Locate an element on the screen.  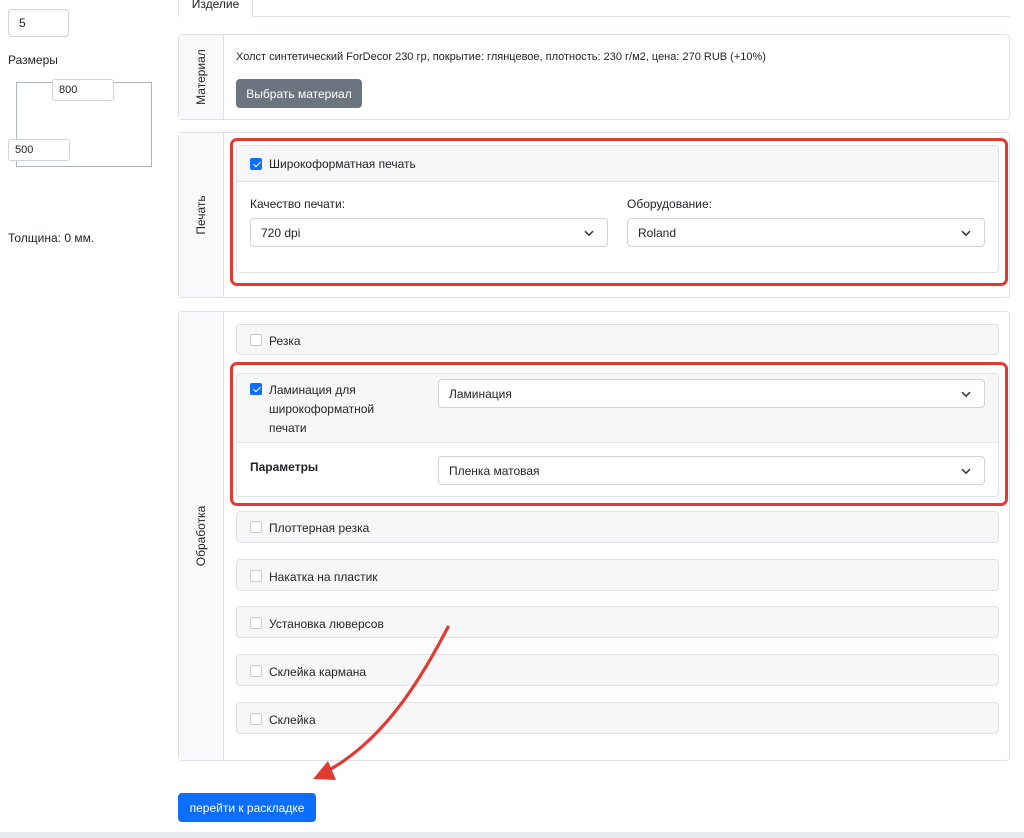
plastic-mounting-label: Накатка на пластик is located at coordinates (323, 577).